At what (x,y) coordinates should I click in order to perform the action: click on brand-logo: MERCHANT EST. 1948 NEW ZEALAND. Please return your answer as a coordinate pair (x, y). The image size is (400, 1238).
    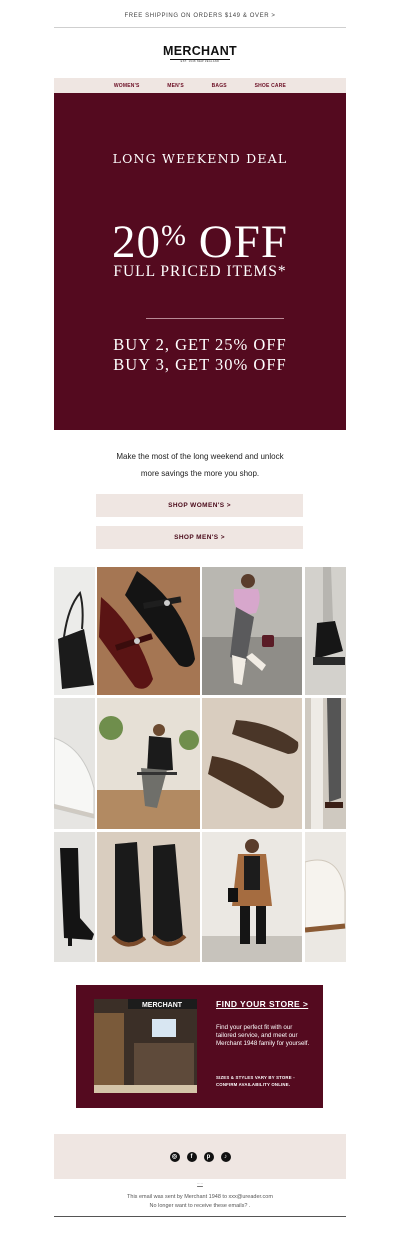
    Looking at the image, I should click on (200, 54).